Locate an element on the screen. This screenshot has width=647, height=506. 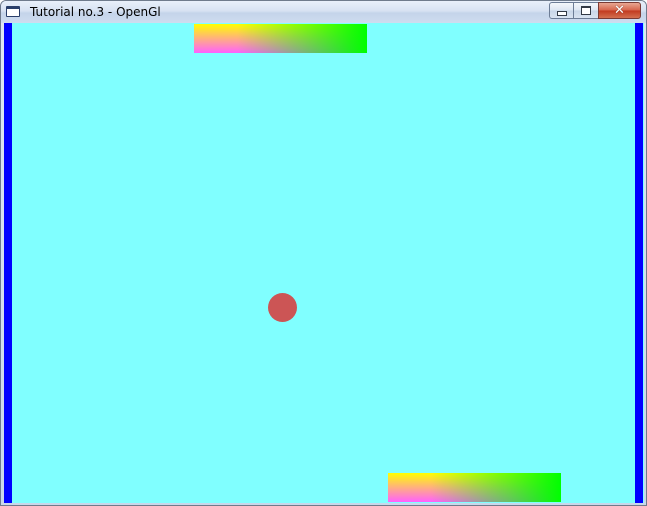
close-icon: ✕ is located at coordinates (619, 10).